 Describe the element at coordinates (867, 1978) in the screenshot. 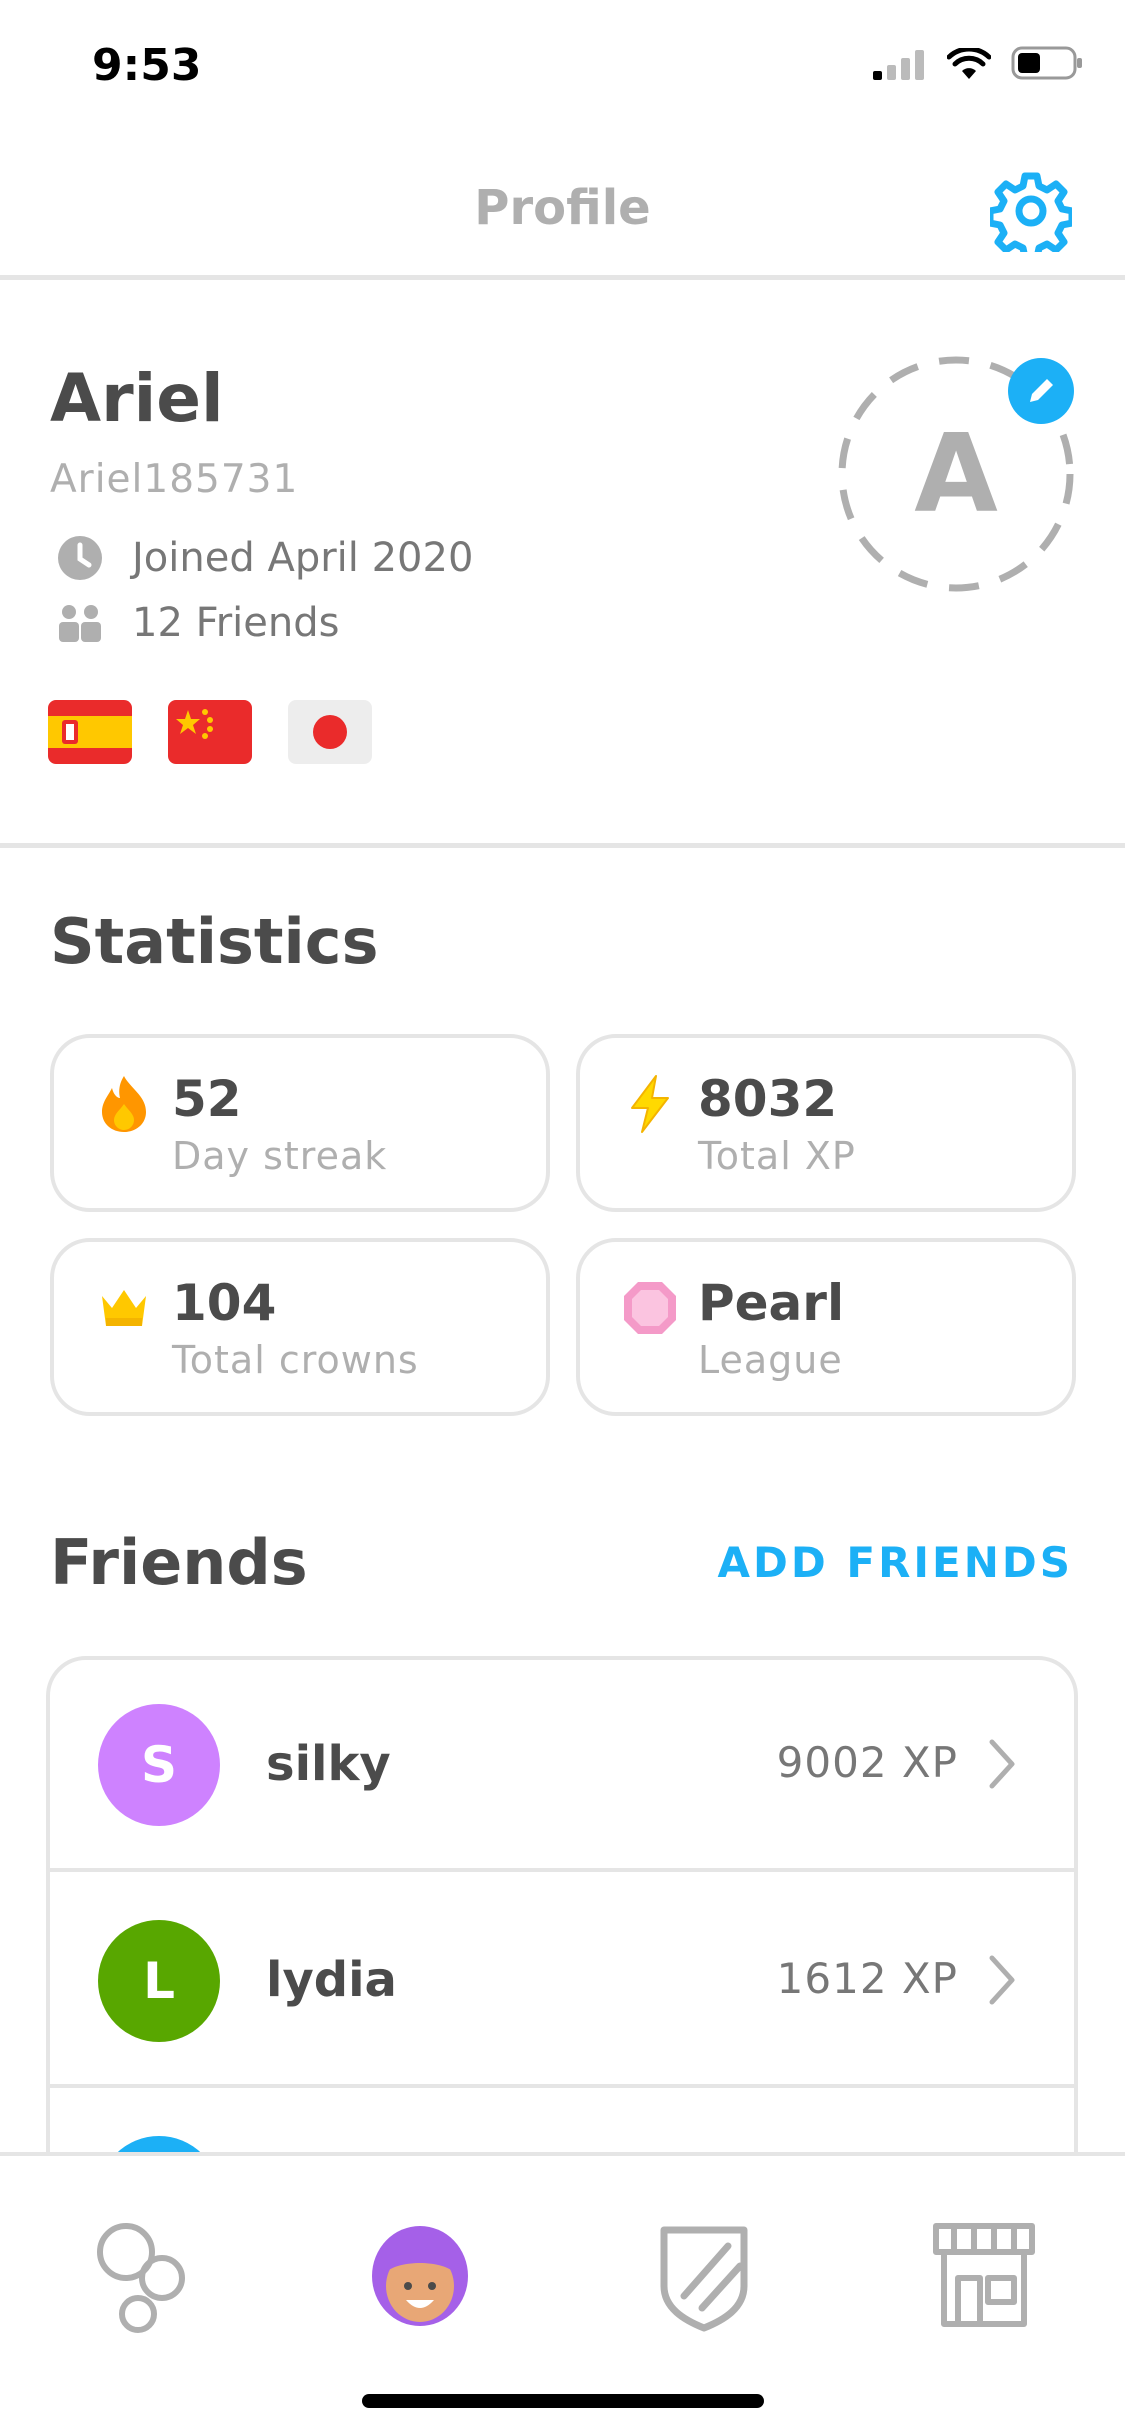

I see `friend-xp: 1612 XP` at that location.